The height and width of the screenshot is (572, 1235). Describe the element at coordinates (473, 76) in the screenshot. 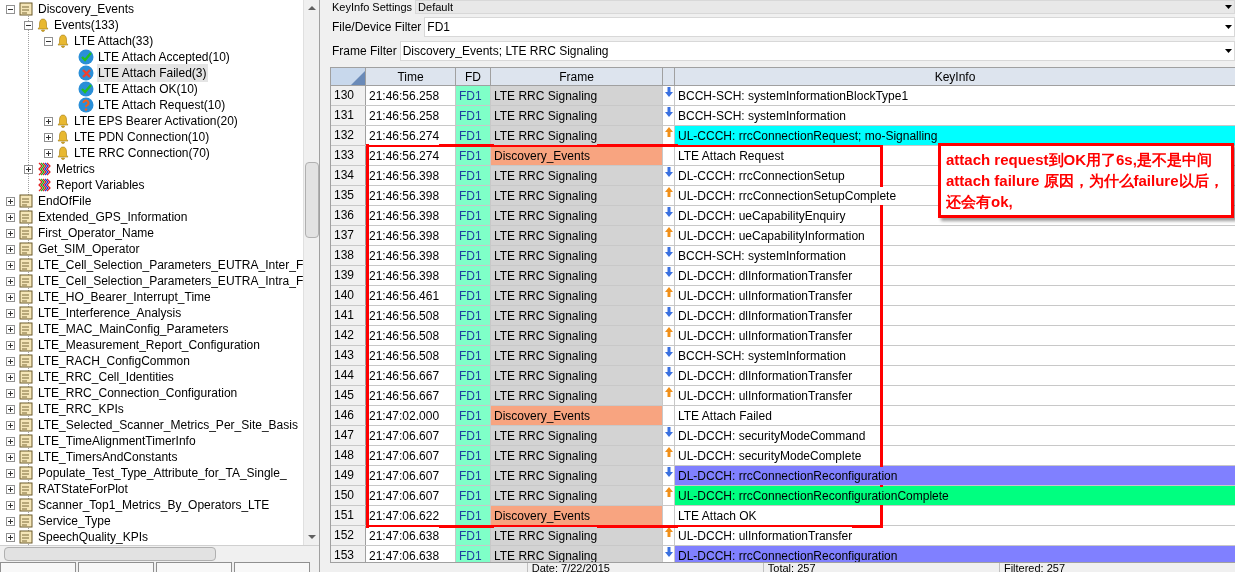

I see `column-header: FD` at that location.